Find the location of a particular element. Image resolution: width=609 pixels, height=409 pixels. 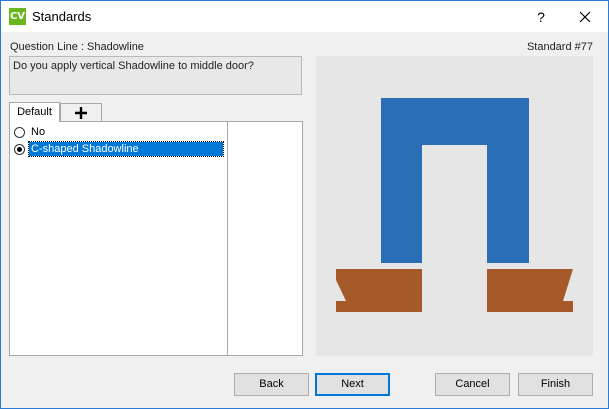

option-label: No is located at coordinates (38, 132).